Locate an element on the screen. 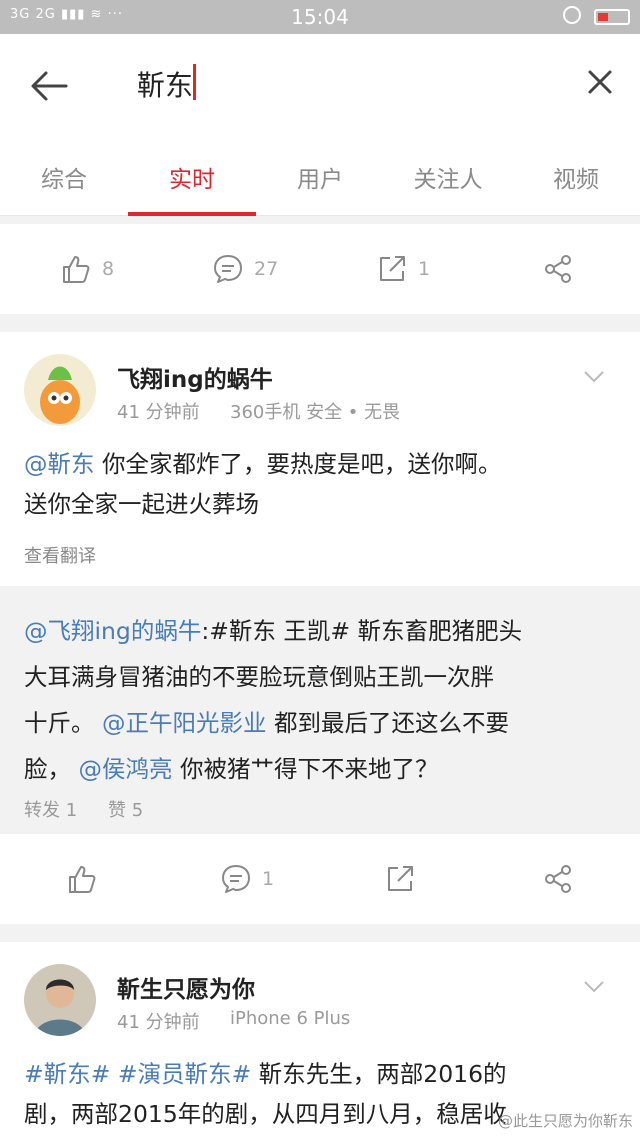 The height and width of the screenshot is (1138, 640). repost-text-line: 十斤。 is located at coordinates (59, 723).